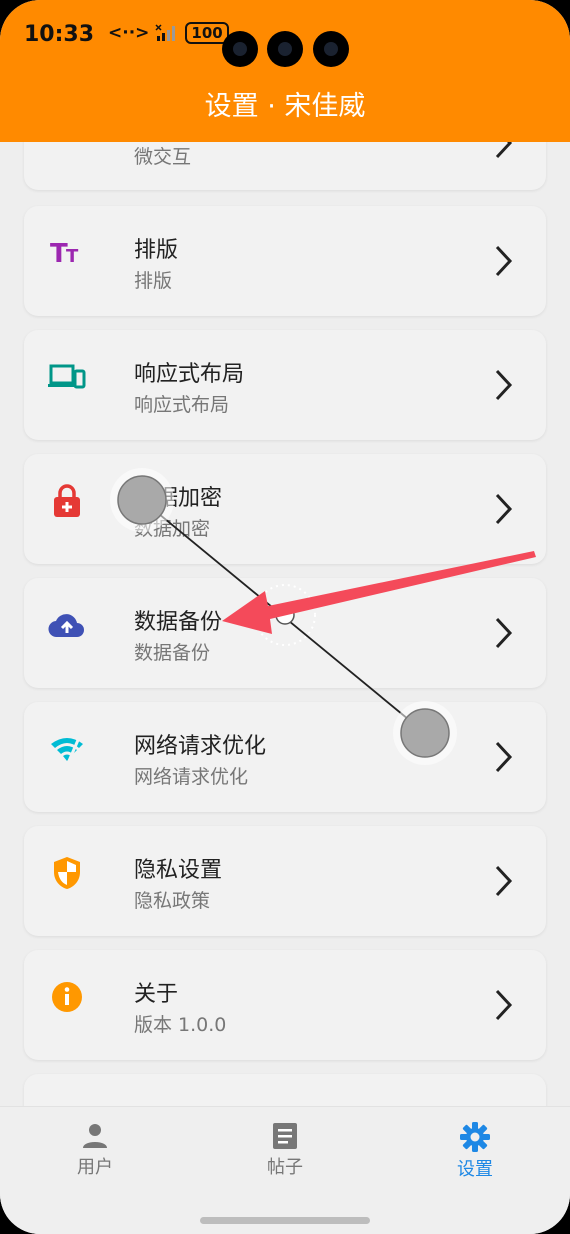 The image size is (570, 1234). I want to click on network-indicator: <··>, so click(129, 33).